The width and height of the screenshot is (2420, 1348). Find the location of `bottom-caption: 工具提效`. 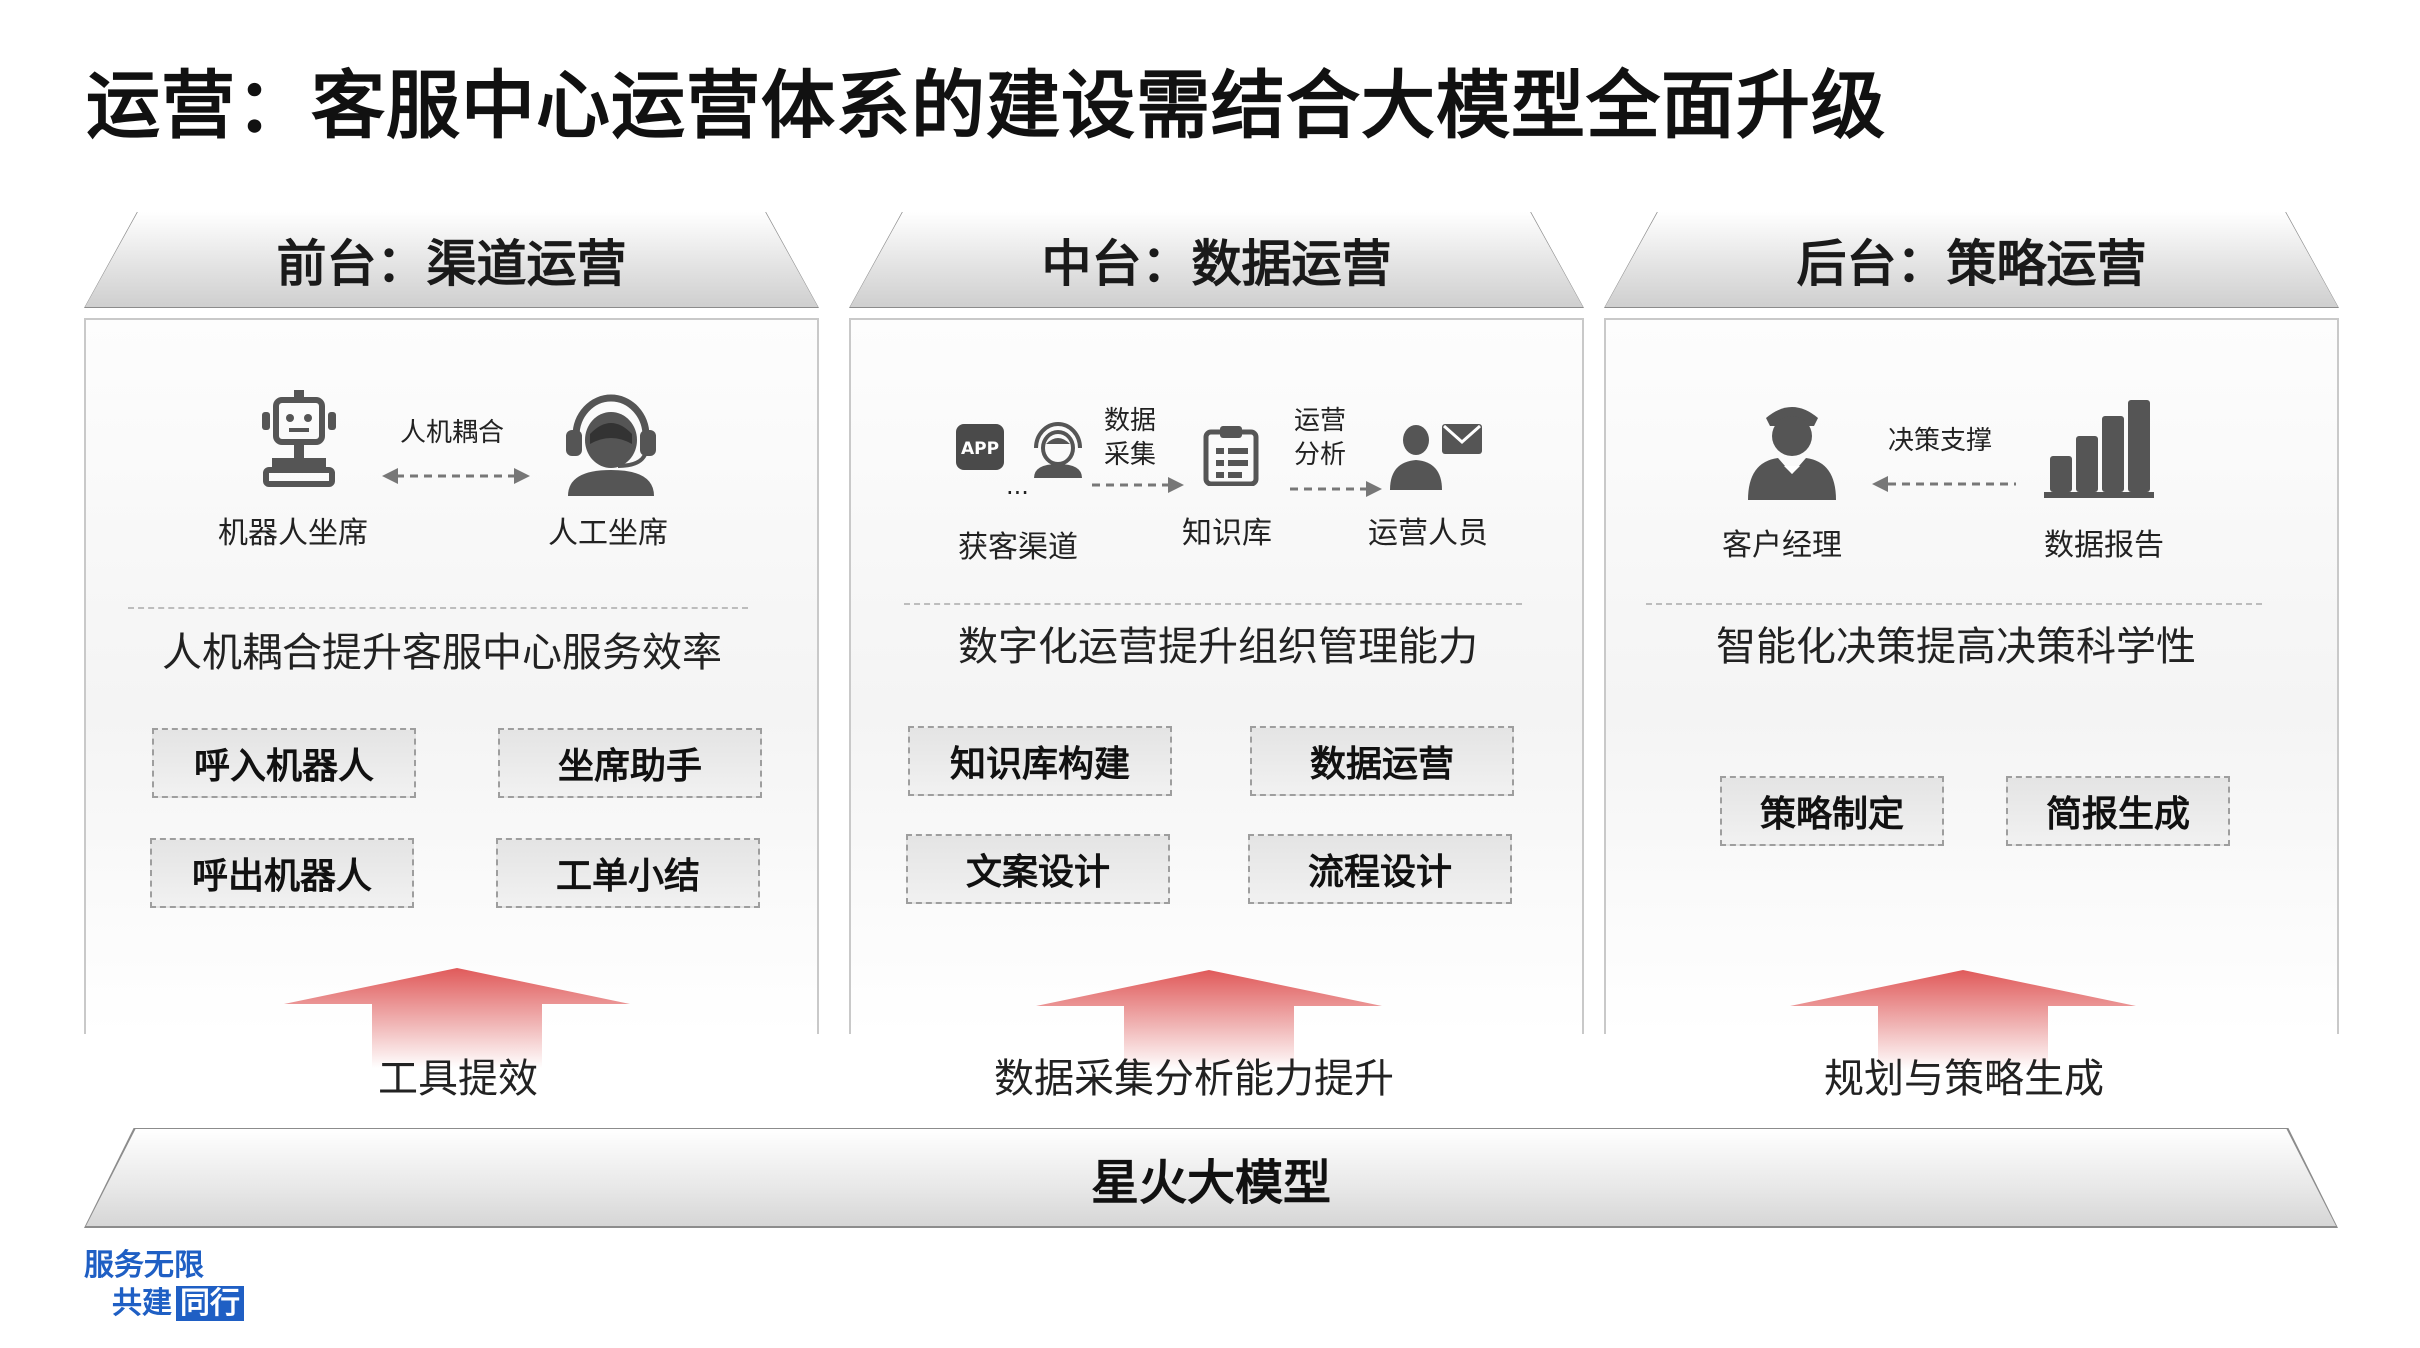

bottom-caption: 工具提效 is located at coordinates (458, 1079).